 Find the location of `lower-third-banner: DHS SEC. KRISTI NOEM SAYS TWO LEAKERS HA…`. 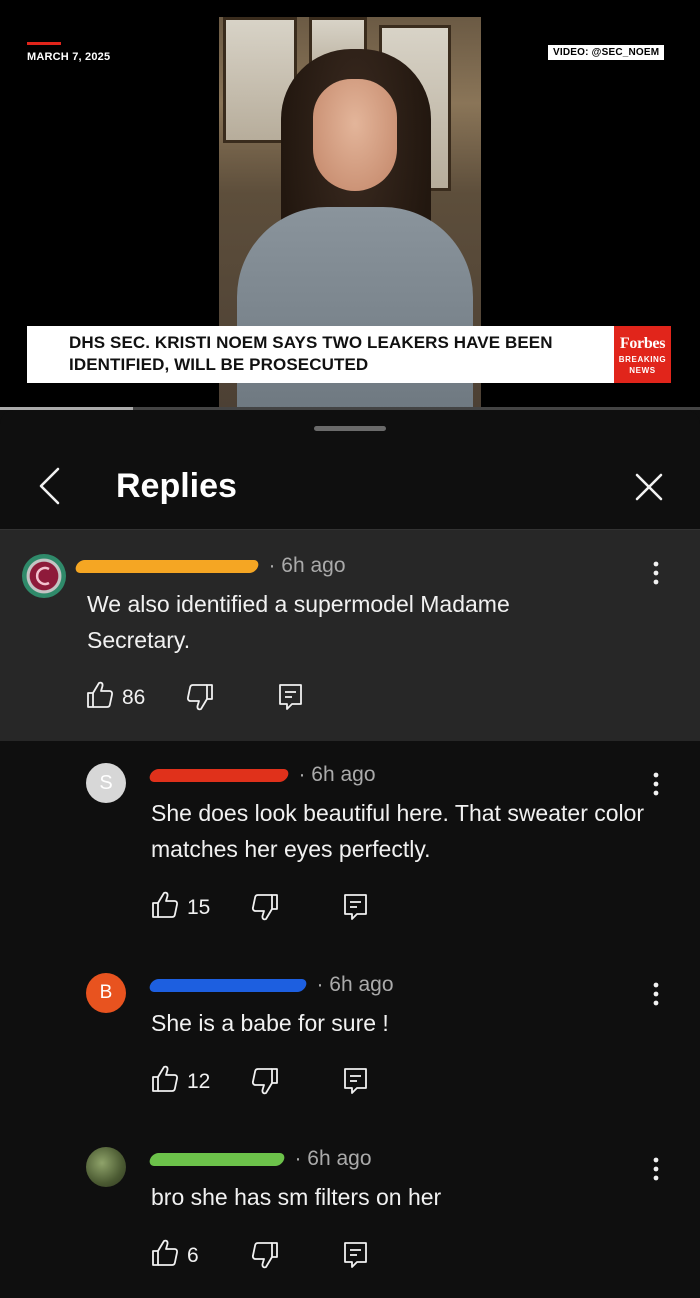

lower-third-banner: DHS SEC. KRISTI NOEM SAYS TWO LEAKERS HA… is located at coordinates (321, 354).